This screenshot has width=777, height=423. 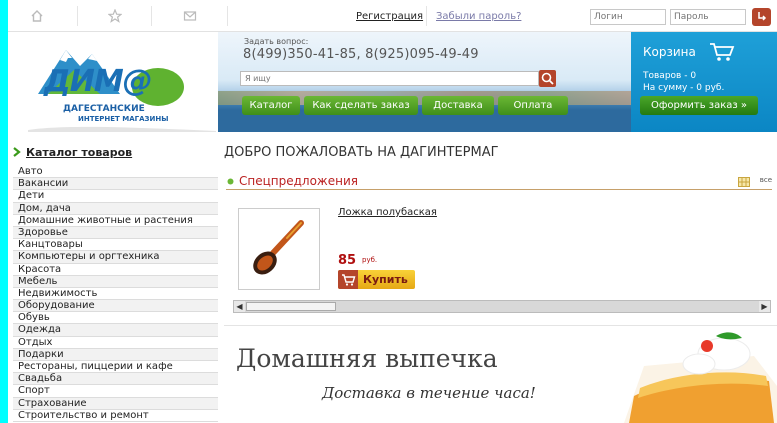 I want to click on search-button, so click(x=547, y=78).